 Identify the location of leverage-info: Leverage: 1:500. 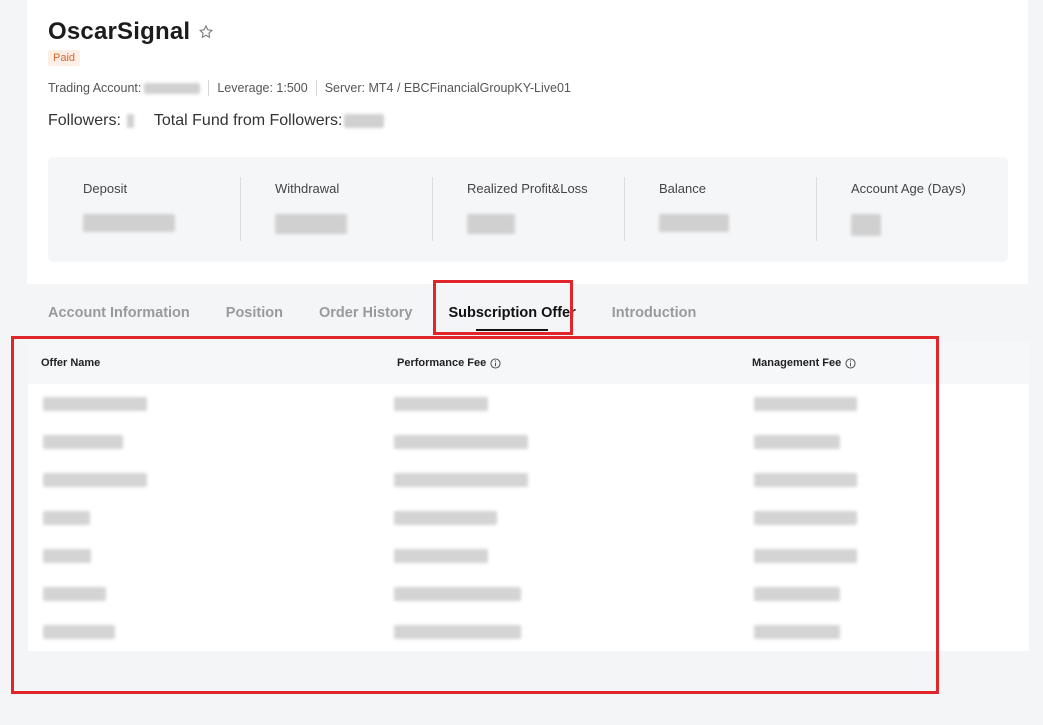
(262, 88).